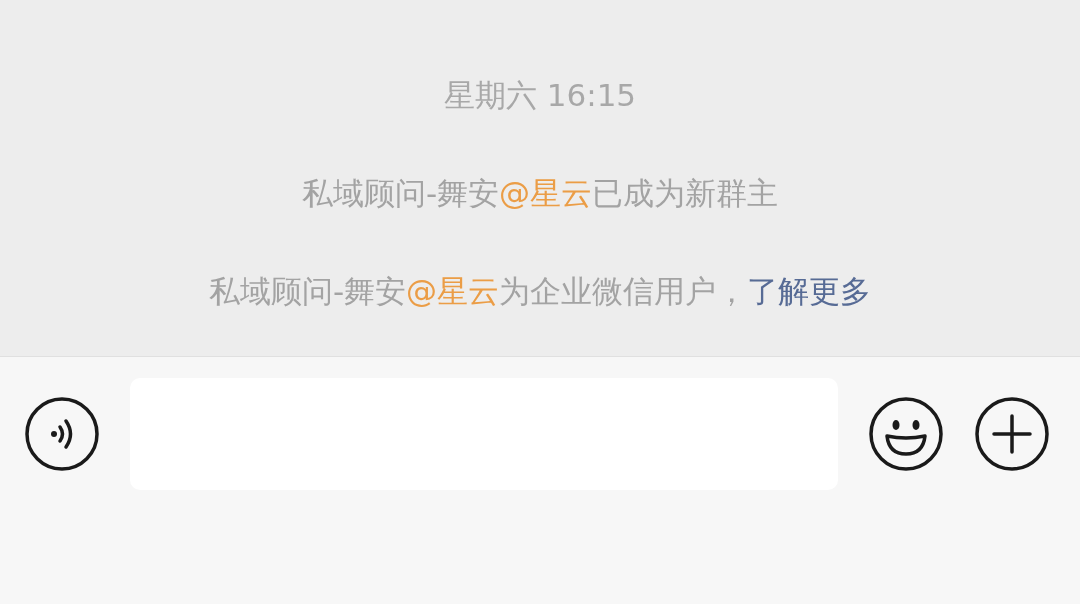 This screenshot has height=604, width=1080. I want to click on emoji-button, so click(906, 434).